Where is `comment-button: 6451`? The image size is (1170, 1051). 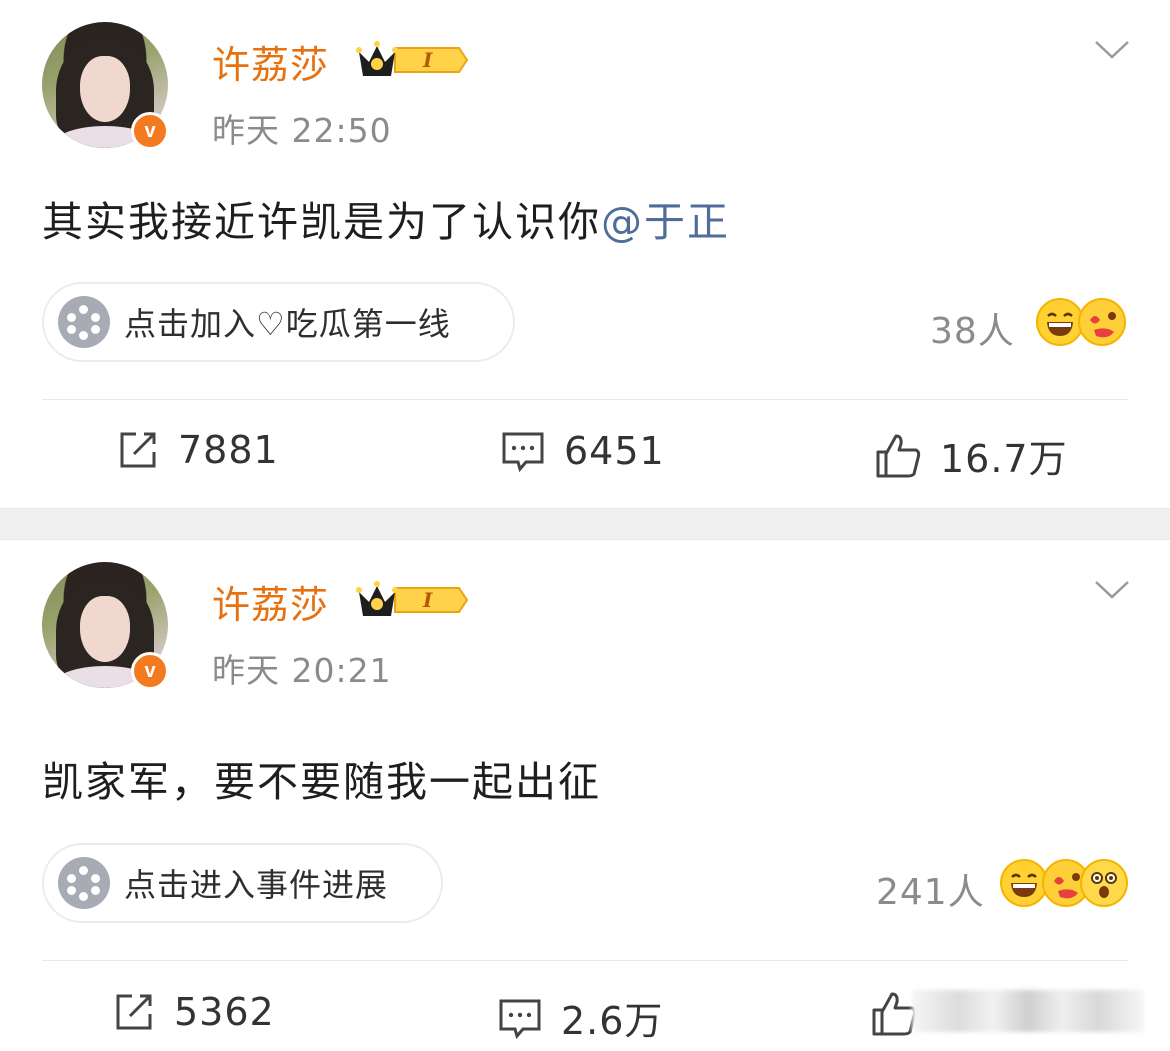
comment-button: 6451 is located at coordinates (582, 451).